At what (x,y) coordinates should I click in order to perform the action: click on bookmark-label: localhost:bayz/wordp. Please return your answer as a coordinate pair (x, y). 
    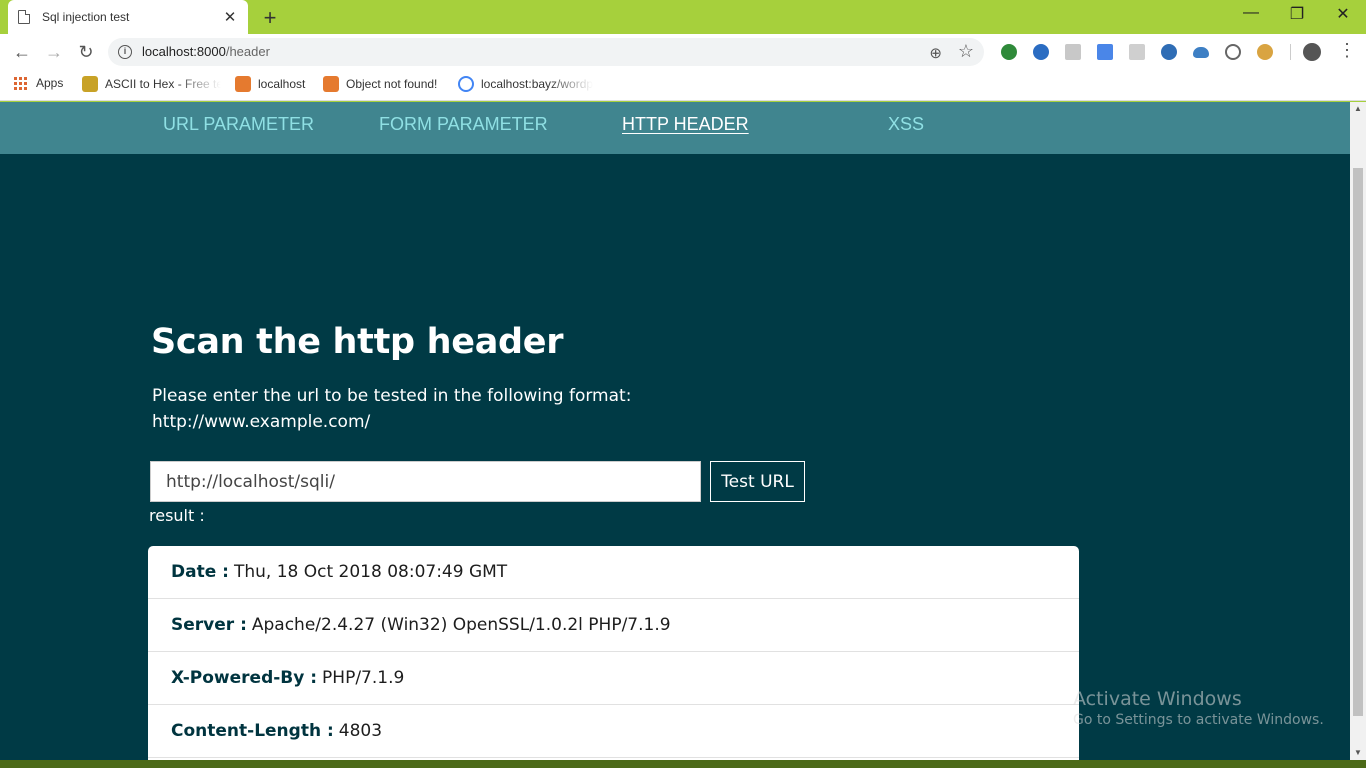
    Looking at the image, I should click on (537, 84).